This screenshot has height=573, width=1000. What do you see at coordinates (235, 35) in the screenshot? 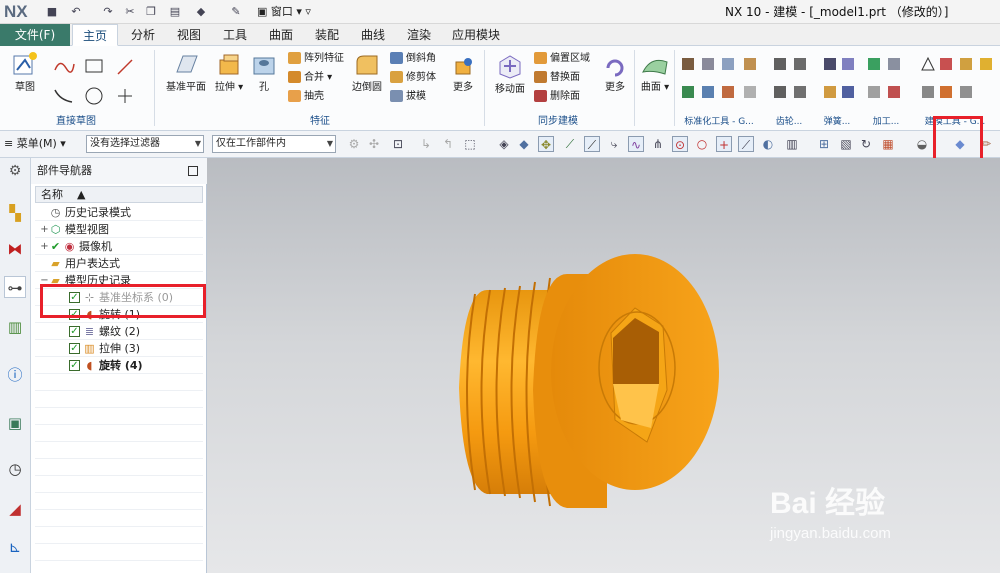
I see `tab-tools: 工具` at bounding box center [235, 35].